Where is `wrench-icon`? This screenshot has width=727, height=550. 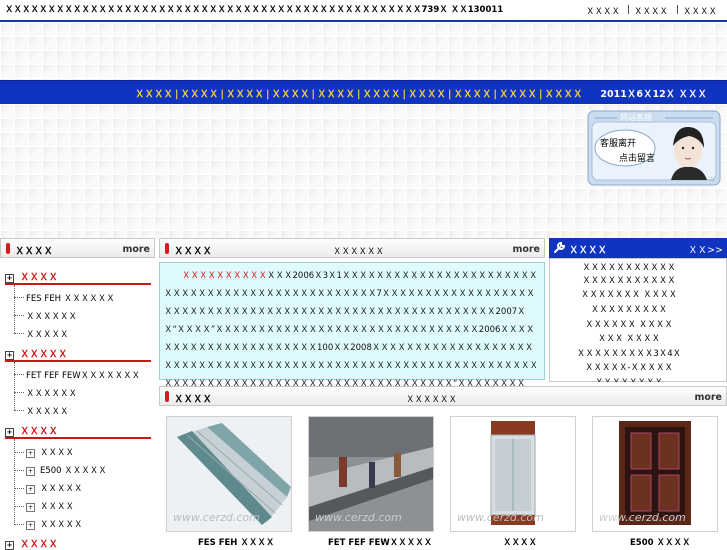 wrench-icon is located at coordinates (560, 247).